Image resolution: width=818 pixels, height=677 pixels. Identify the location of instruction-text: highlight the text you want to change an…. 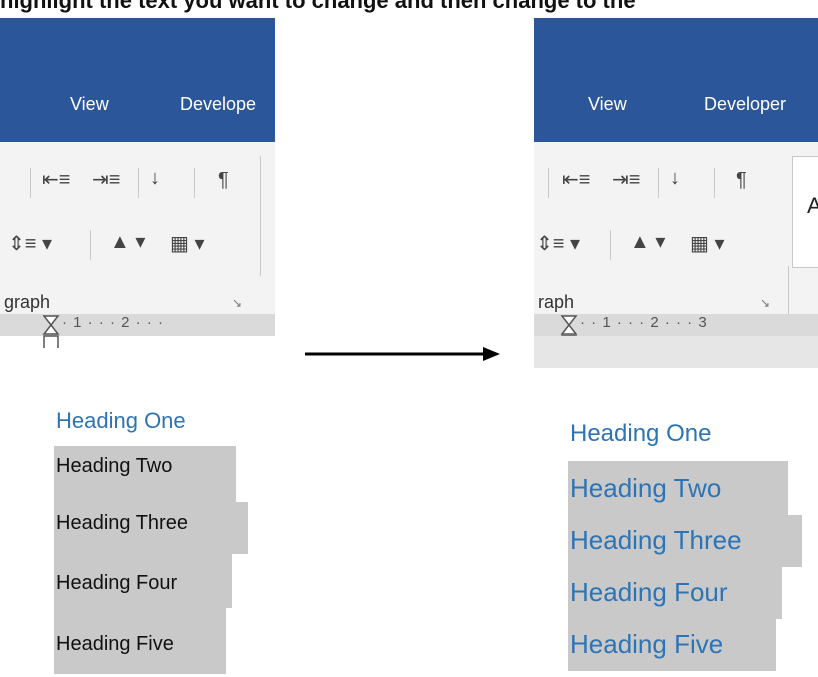
(318, 6).